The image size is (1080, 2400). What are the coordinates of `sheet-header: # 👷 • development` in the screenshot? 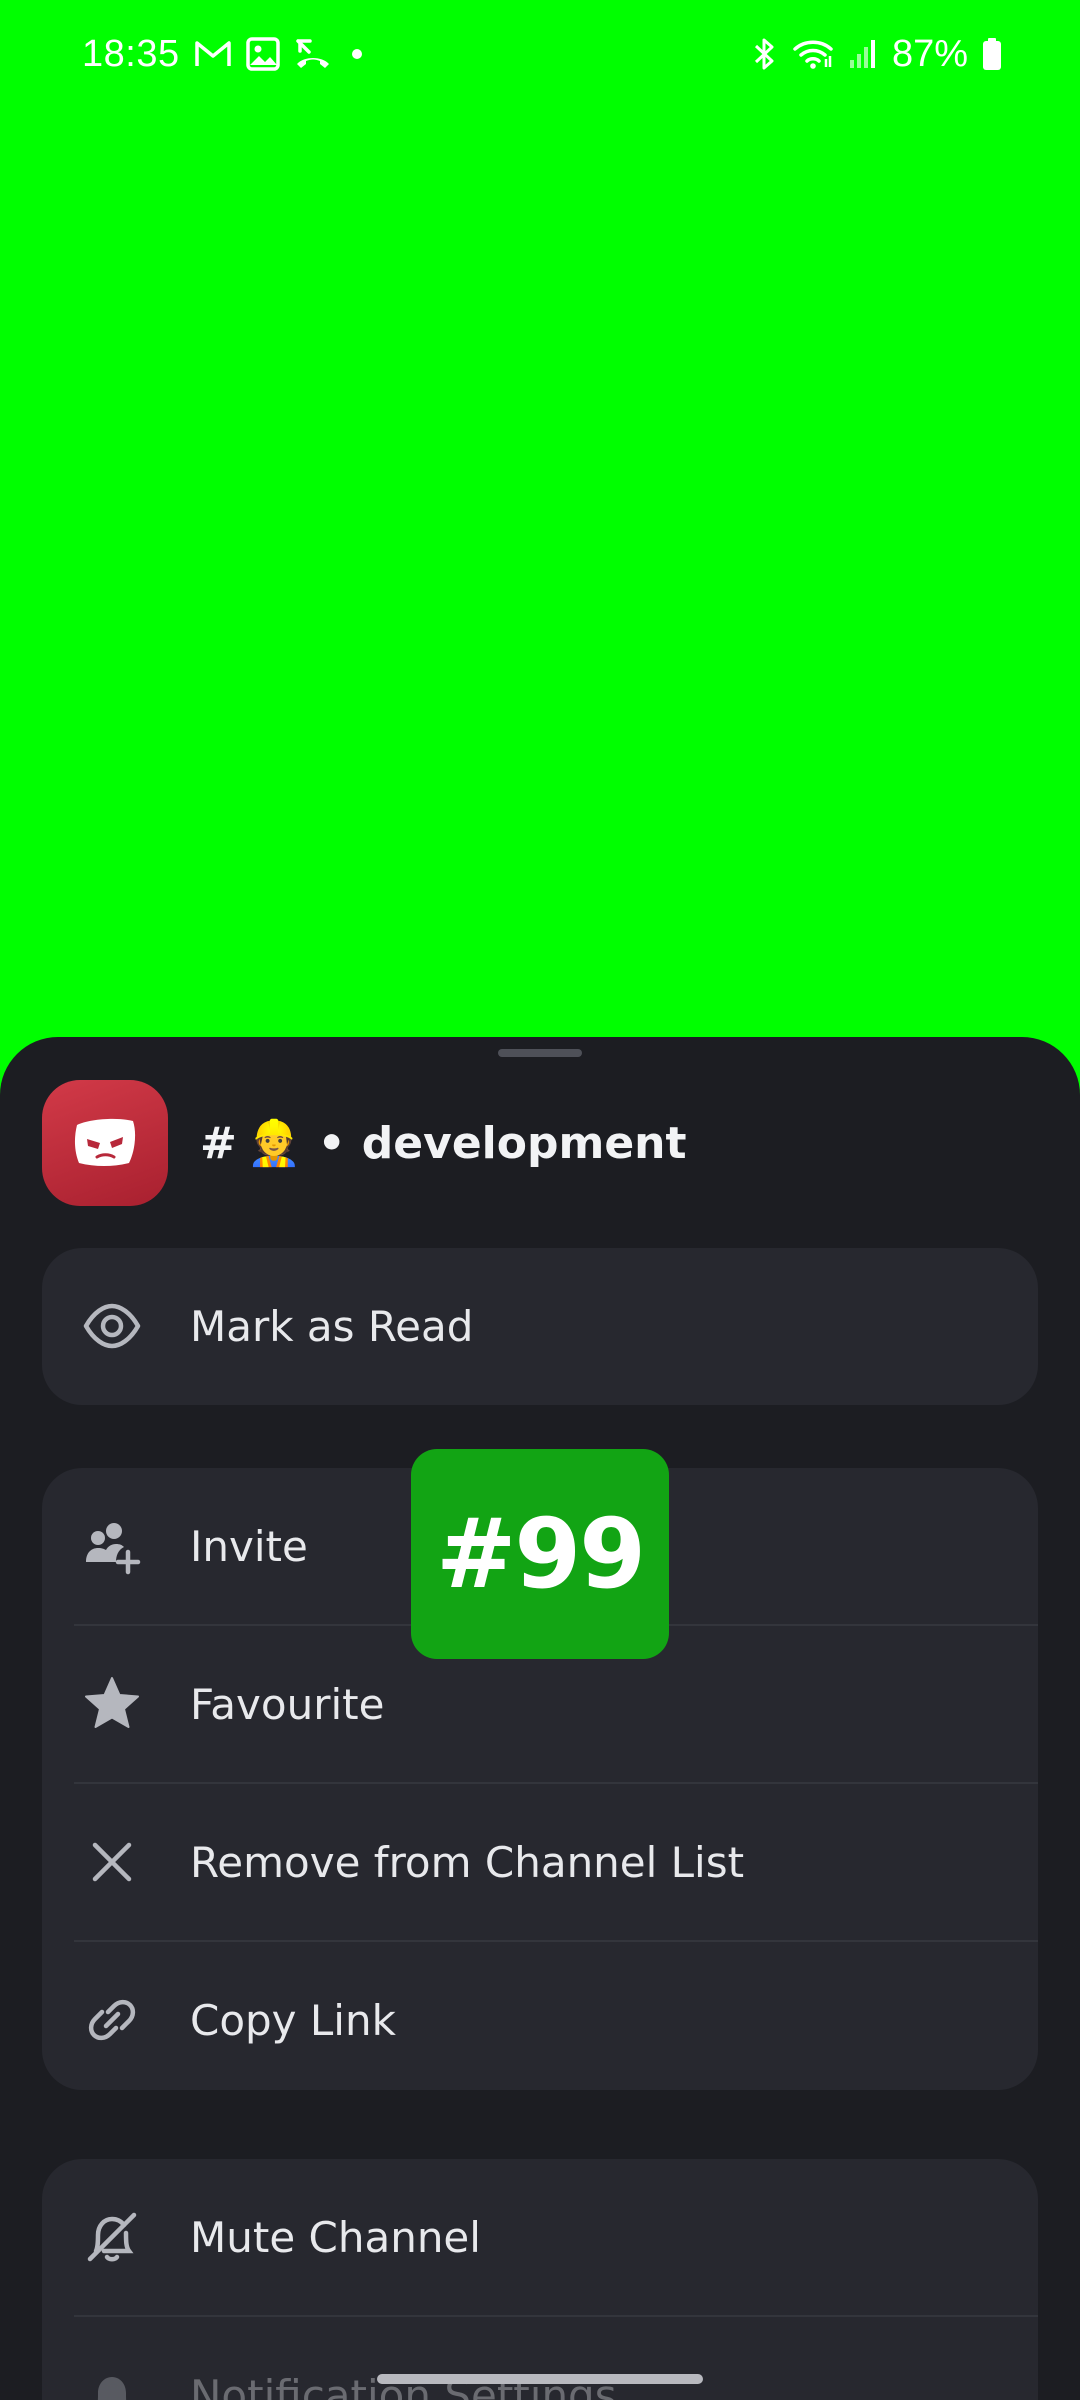 It's located at (364, 1143).